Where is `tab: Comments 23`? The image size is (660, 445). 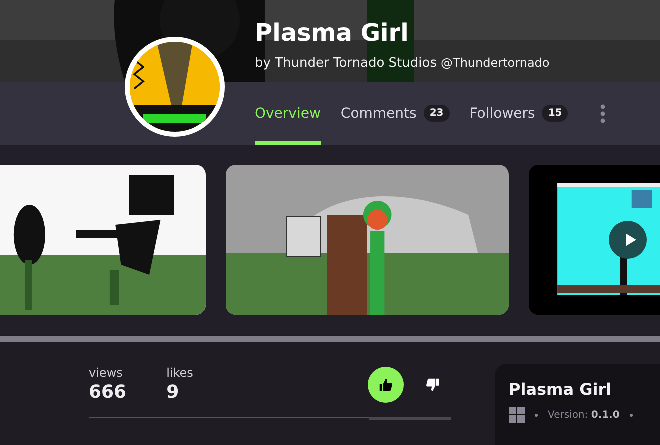 tab: Comments 23 is located at coordinates (395, 113).